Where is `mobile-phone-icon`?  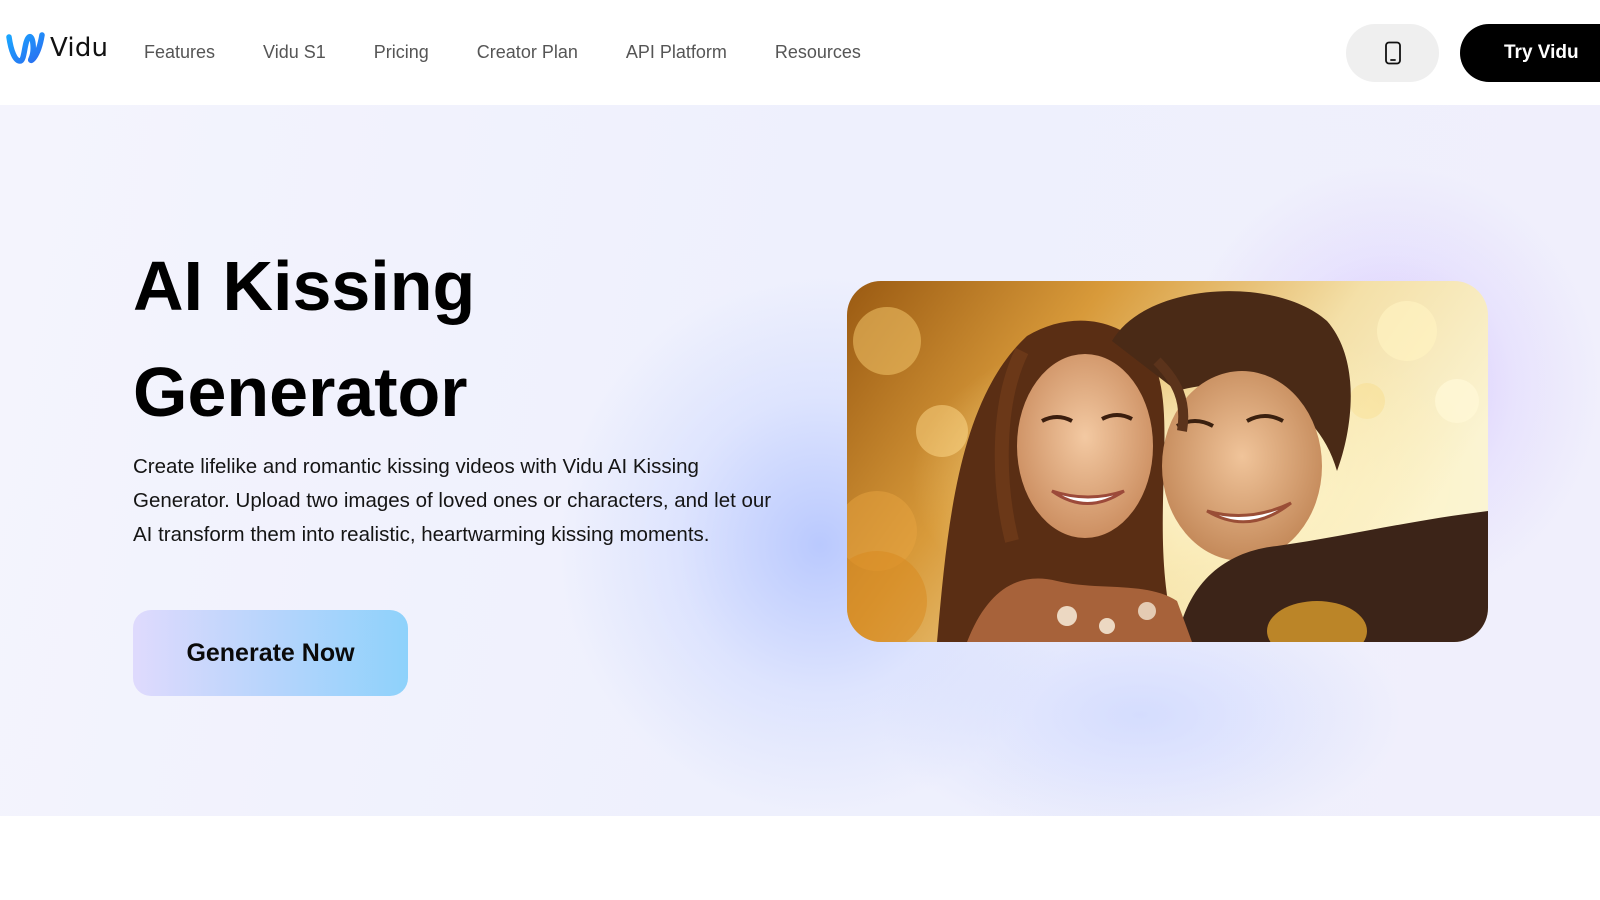
mobile-phone-icon is located at coordinates (1392, 53).